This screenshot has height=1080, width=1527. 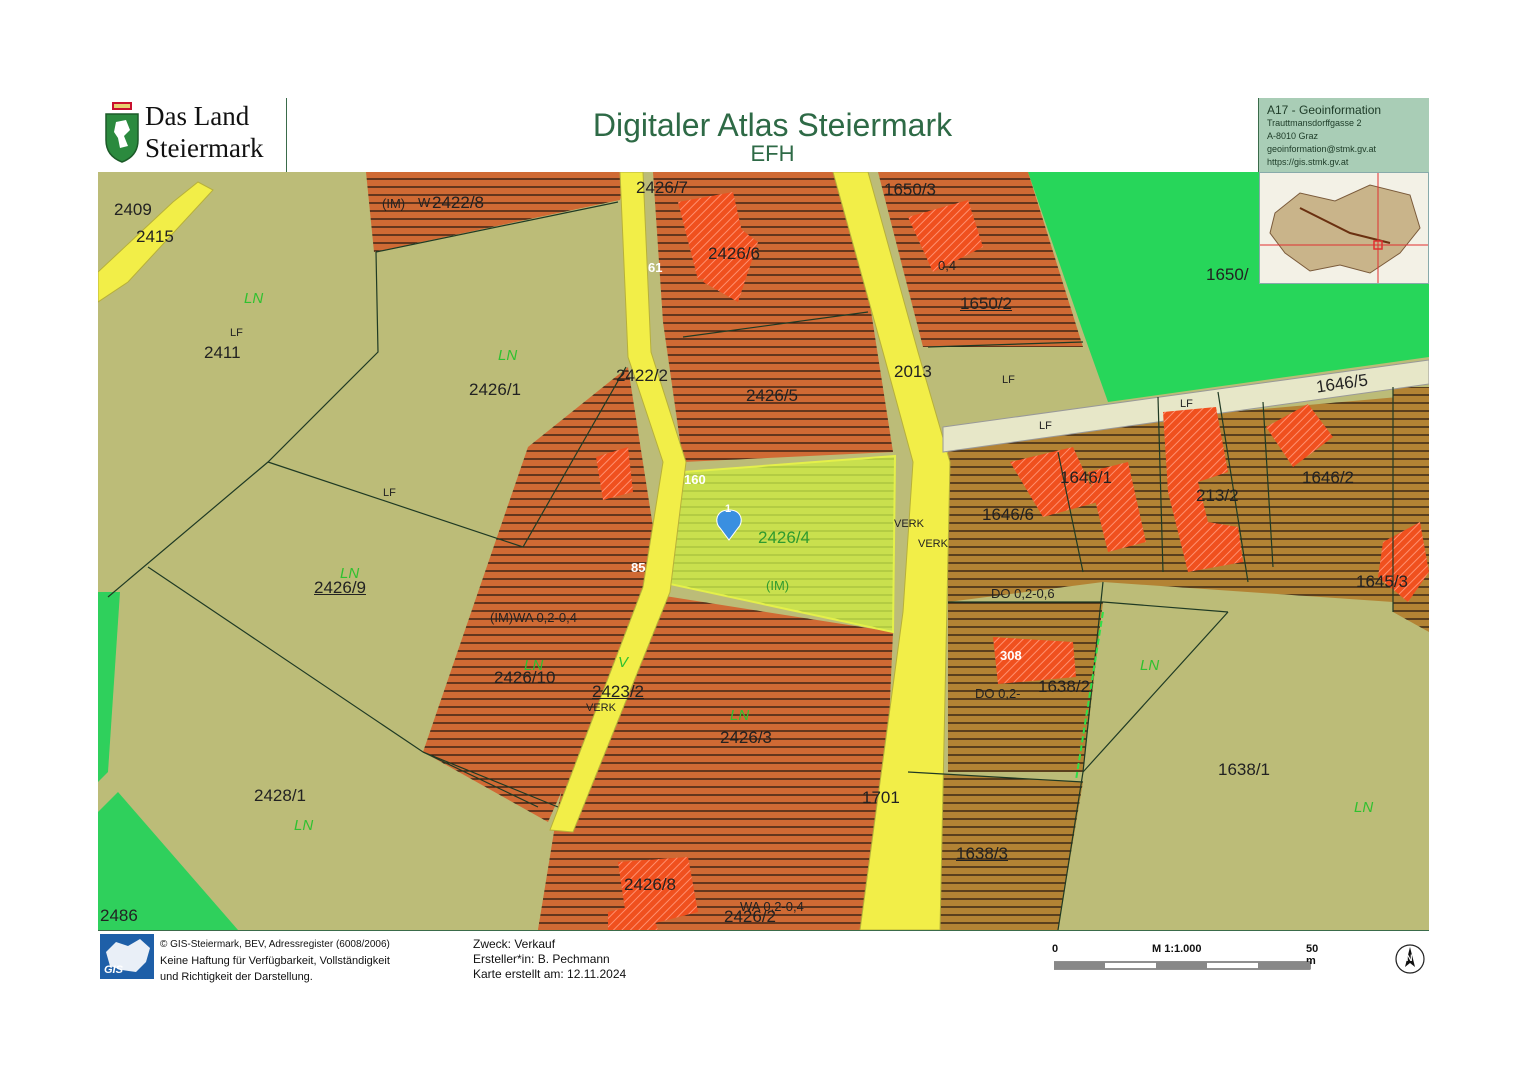 I want to click on parcel-label: 1650/2, so click(x=986, y=303).